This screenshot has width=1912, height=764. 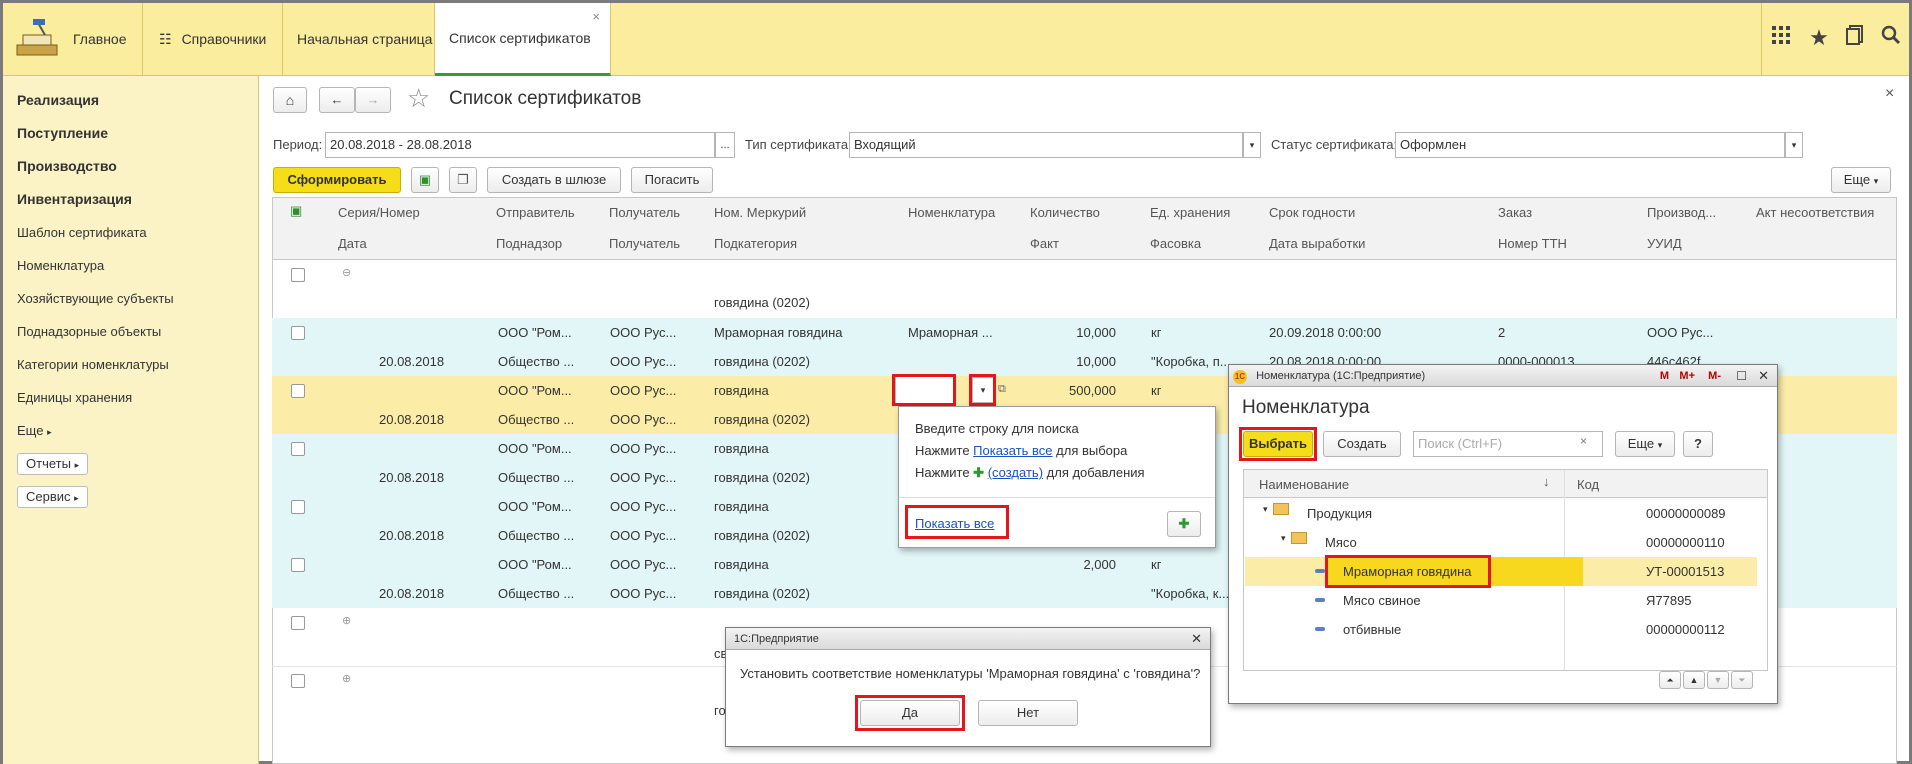 What do you see at coordinates (755, 243) in the screenshot?
I see `col-subcategory: Подкатегория` at bounding box center [755, 243].